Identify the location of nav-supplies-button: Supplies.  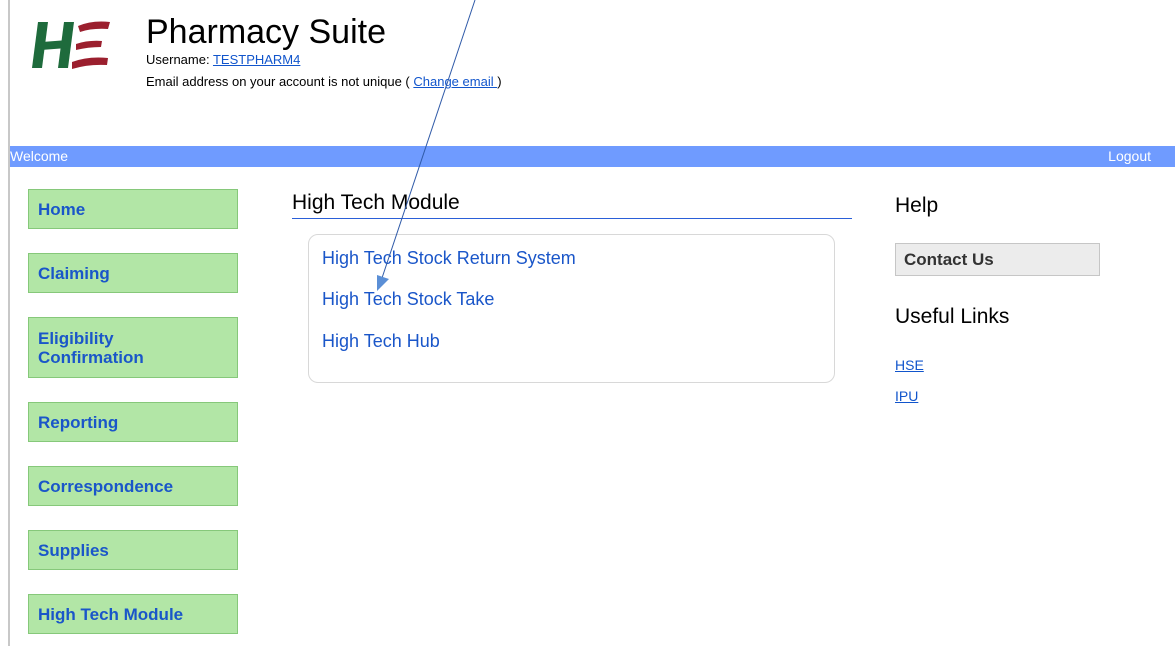
(133, 550).